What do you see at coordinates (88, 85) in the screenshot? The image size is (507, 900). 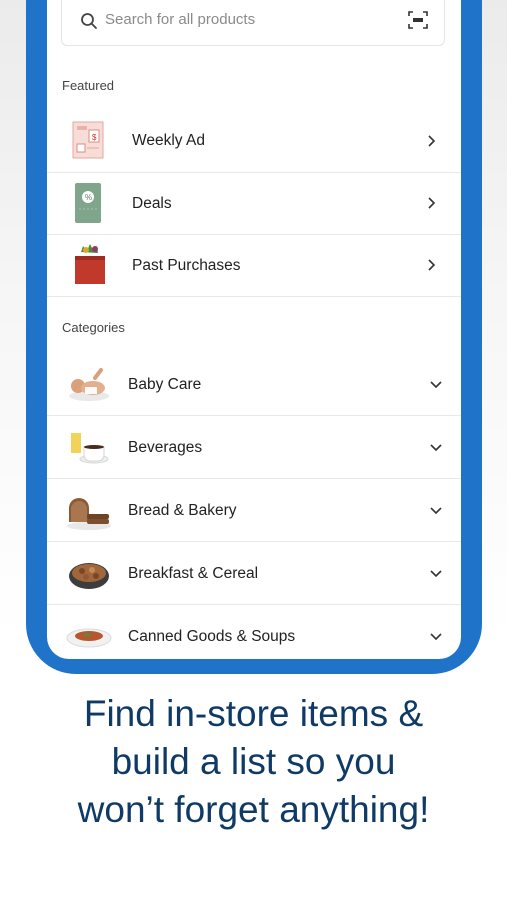 I see `featured-heading: Featured` at bounding box center [88, 85].